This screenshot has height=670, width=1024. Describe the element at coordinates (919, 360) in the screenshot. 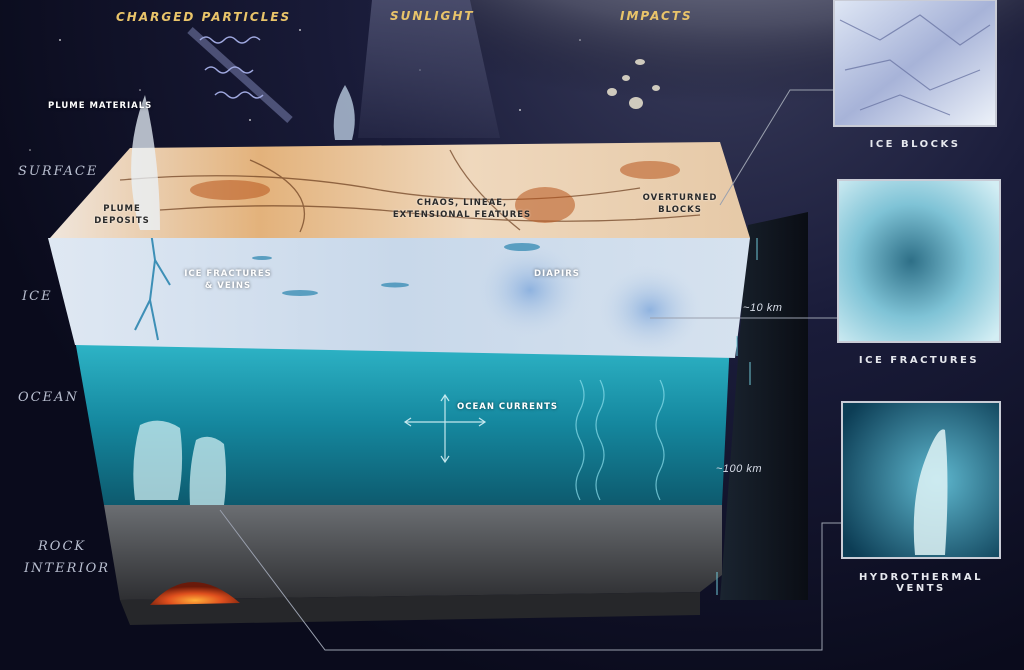

I see `caption-ice-fractures: ICE FRACTURES` at that location.